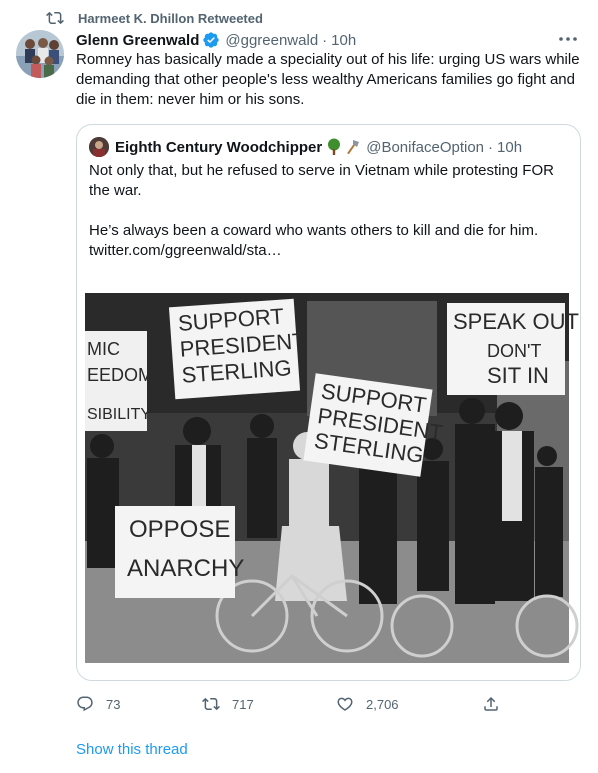 The height and width of the screenshot is (773, 598). What do you see at coordinates (329, 40) in the screenshot?
I see `tweet-header: Glenn Greenwald @ggreenwald · 10h` at bounding box center [329, 40].